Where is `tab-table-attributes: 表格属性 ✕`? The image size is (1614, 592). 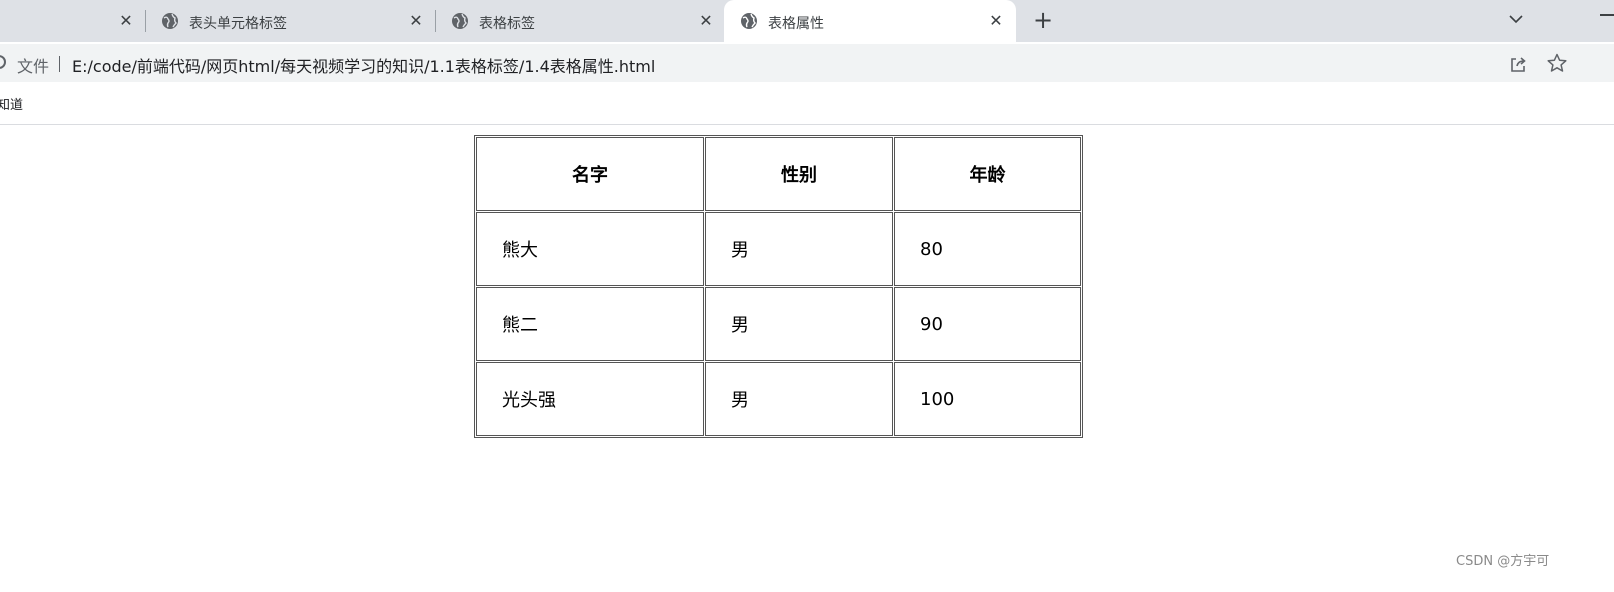
tab-table-attributes: 表格属性 ✕ is located at coordinates (870, 22).